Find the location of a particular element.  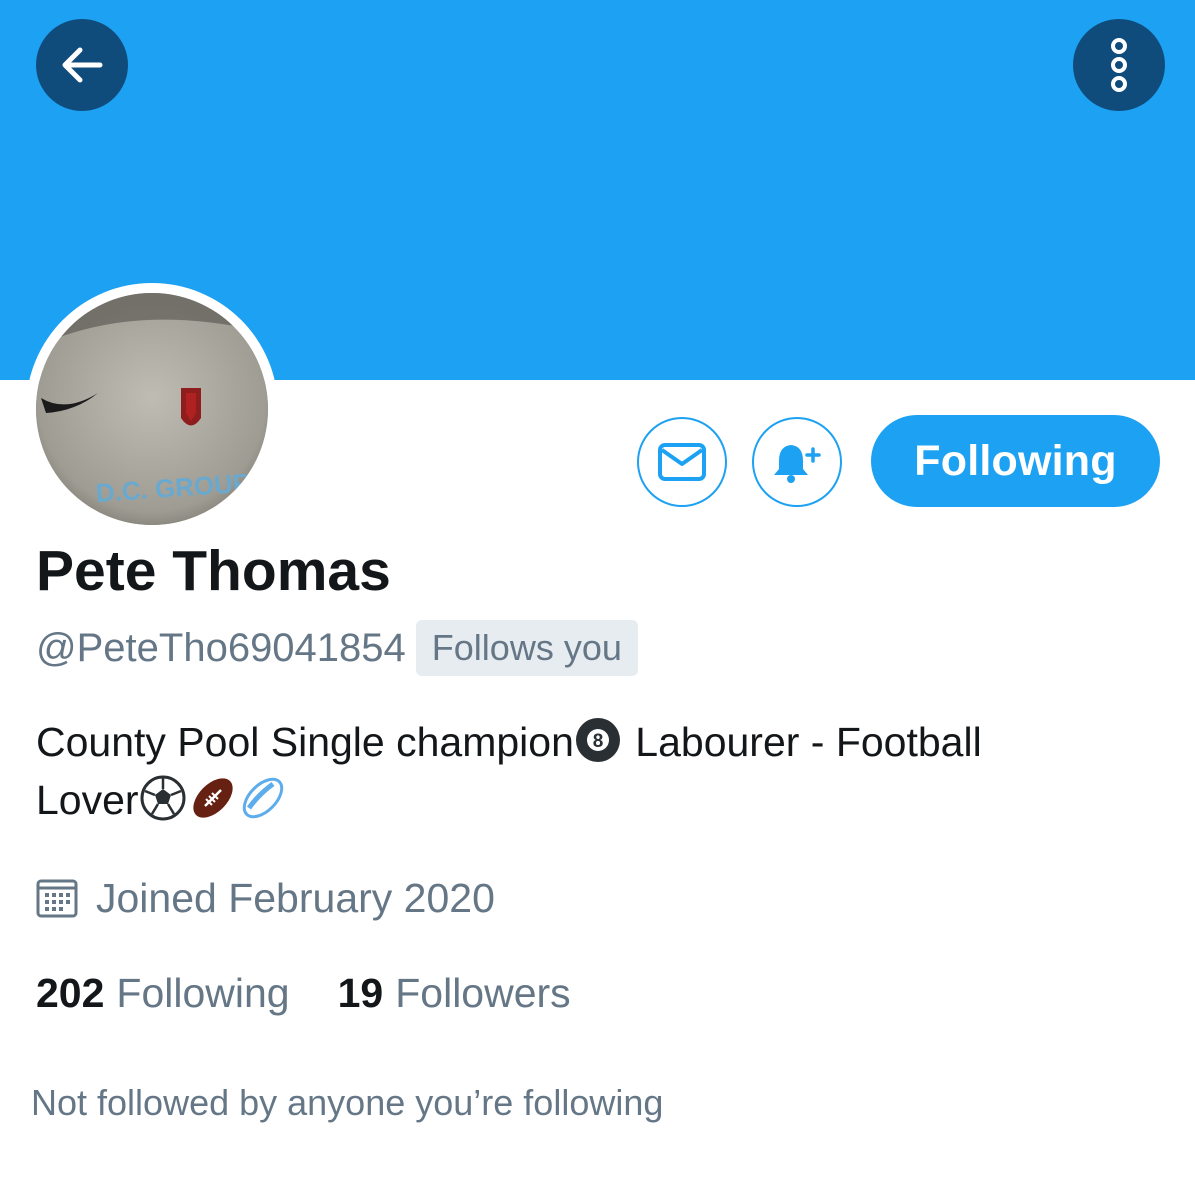

followers-label: Followers is located at coordinates (483, 992).